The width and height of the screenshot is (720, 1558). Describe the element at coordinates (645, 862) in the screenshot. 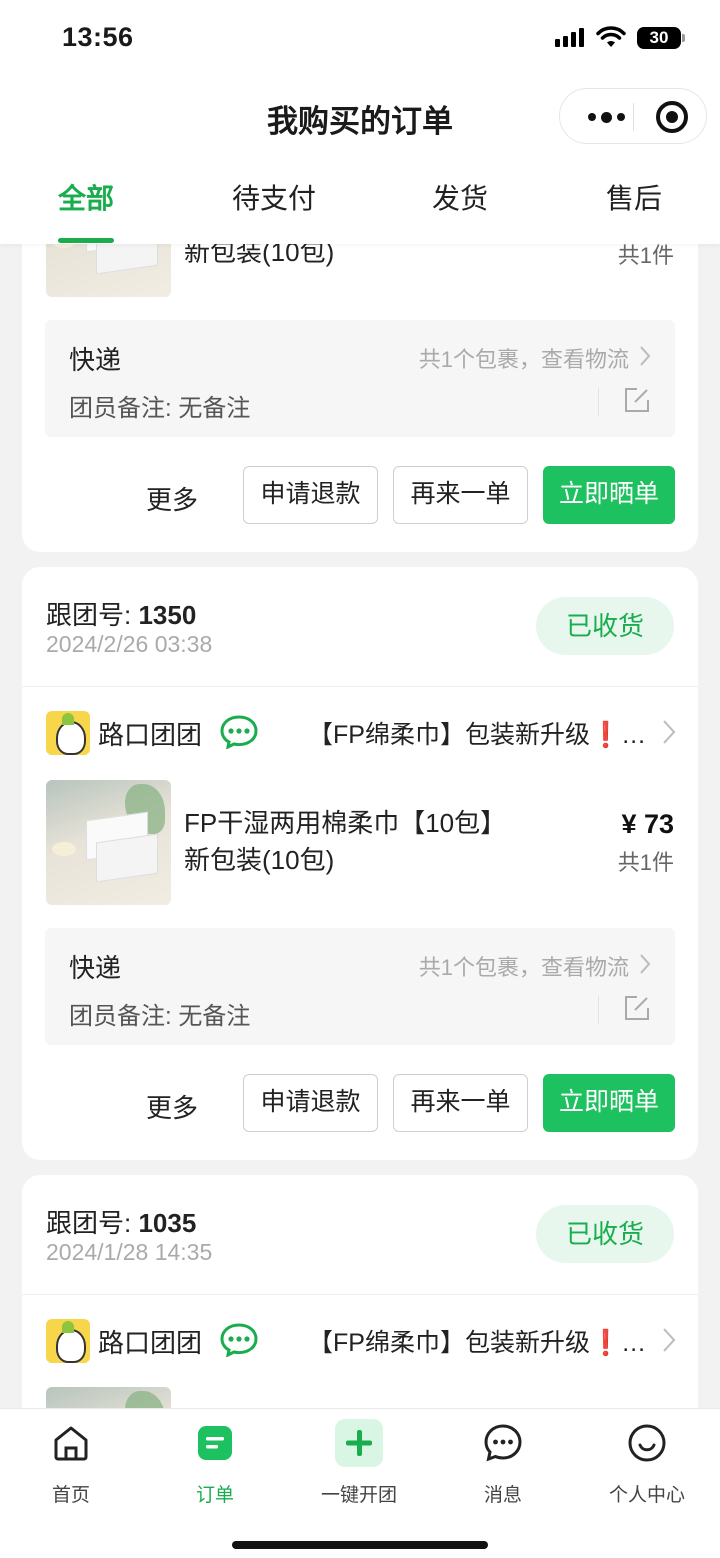

I see `product-quantity: 共1件` at that location.